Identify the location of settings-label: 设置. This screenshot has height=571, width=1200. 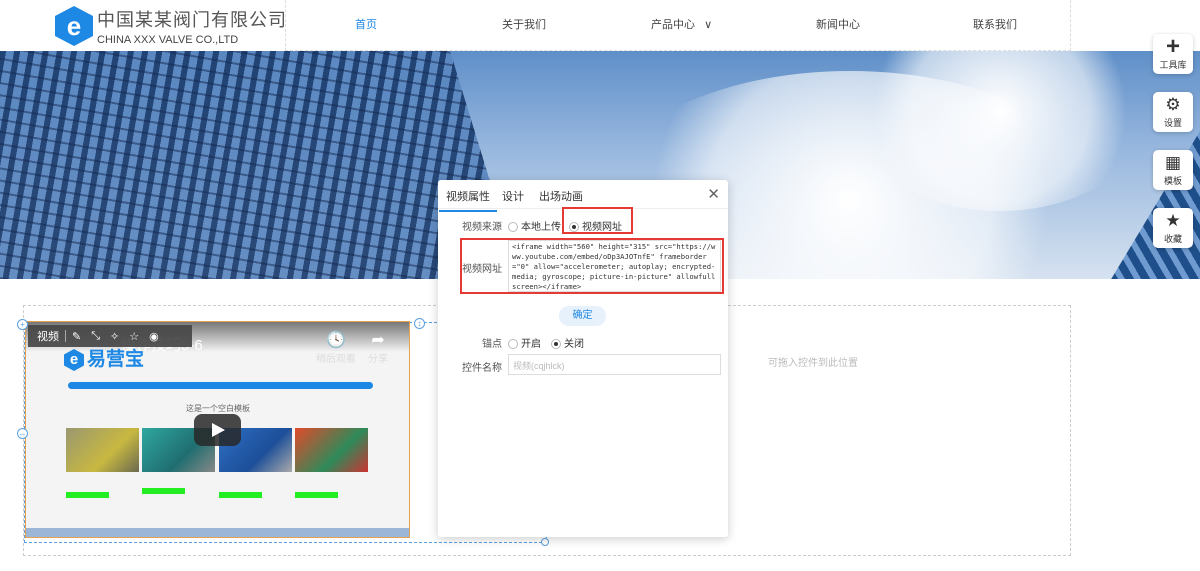
(1172, 122).